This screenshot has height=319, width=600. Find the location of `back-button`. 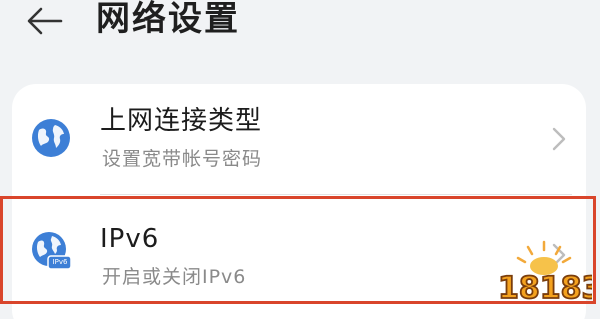

back-button is located at coordinates (45, 21).